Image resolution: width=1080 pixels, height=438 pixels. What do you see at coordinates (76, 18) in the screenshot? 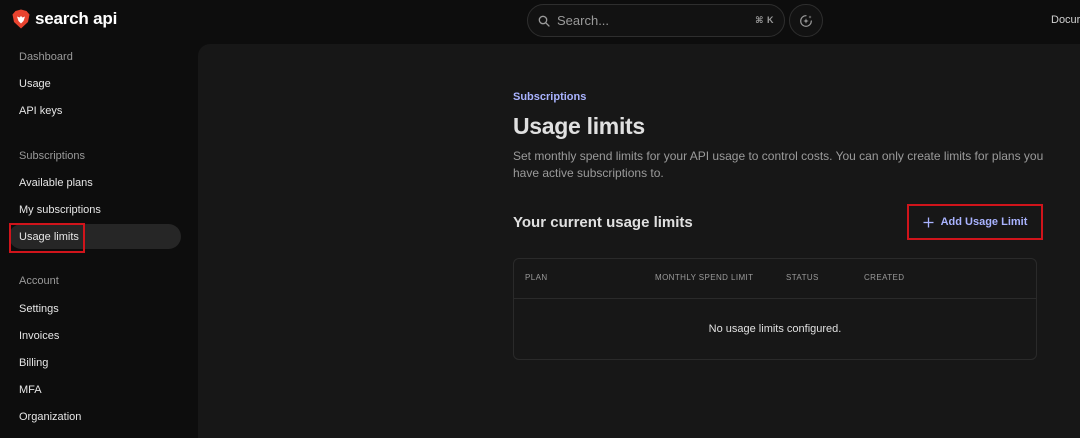
I see `brand-name: search api` at bounding box center [76, 18].